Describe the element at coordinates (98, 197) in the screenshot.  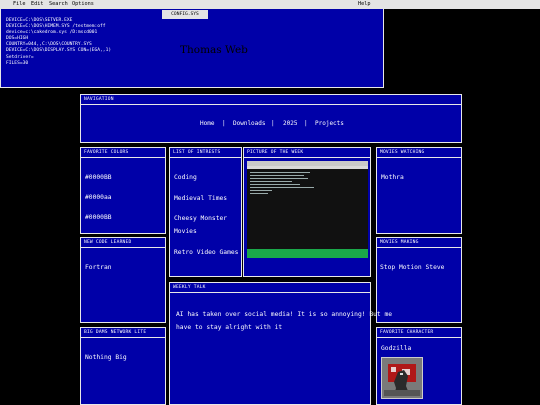
I see `color-item: #0000aa` at that location.